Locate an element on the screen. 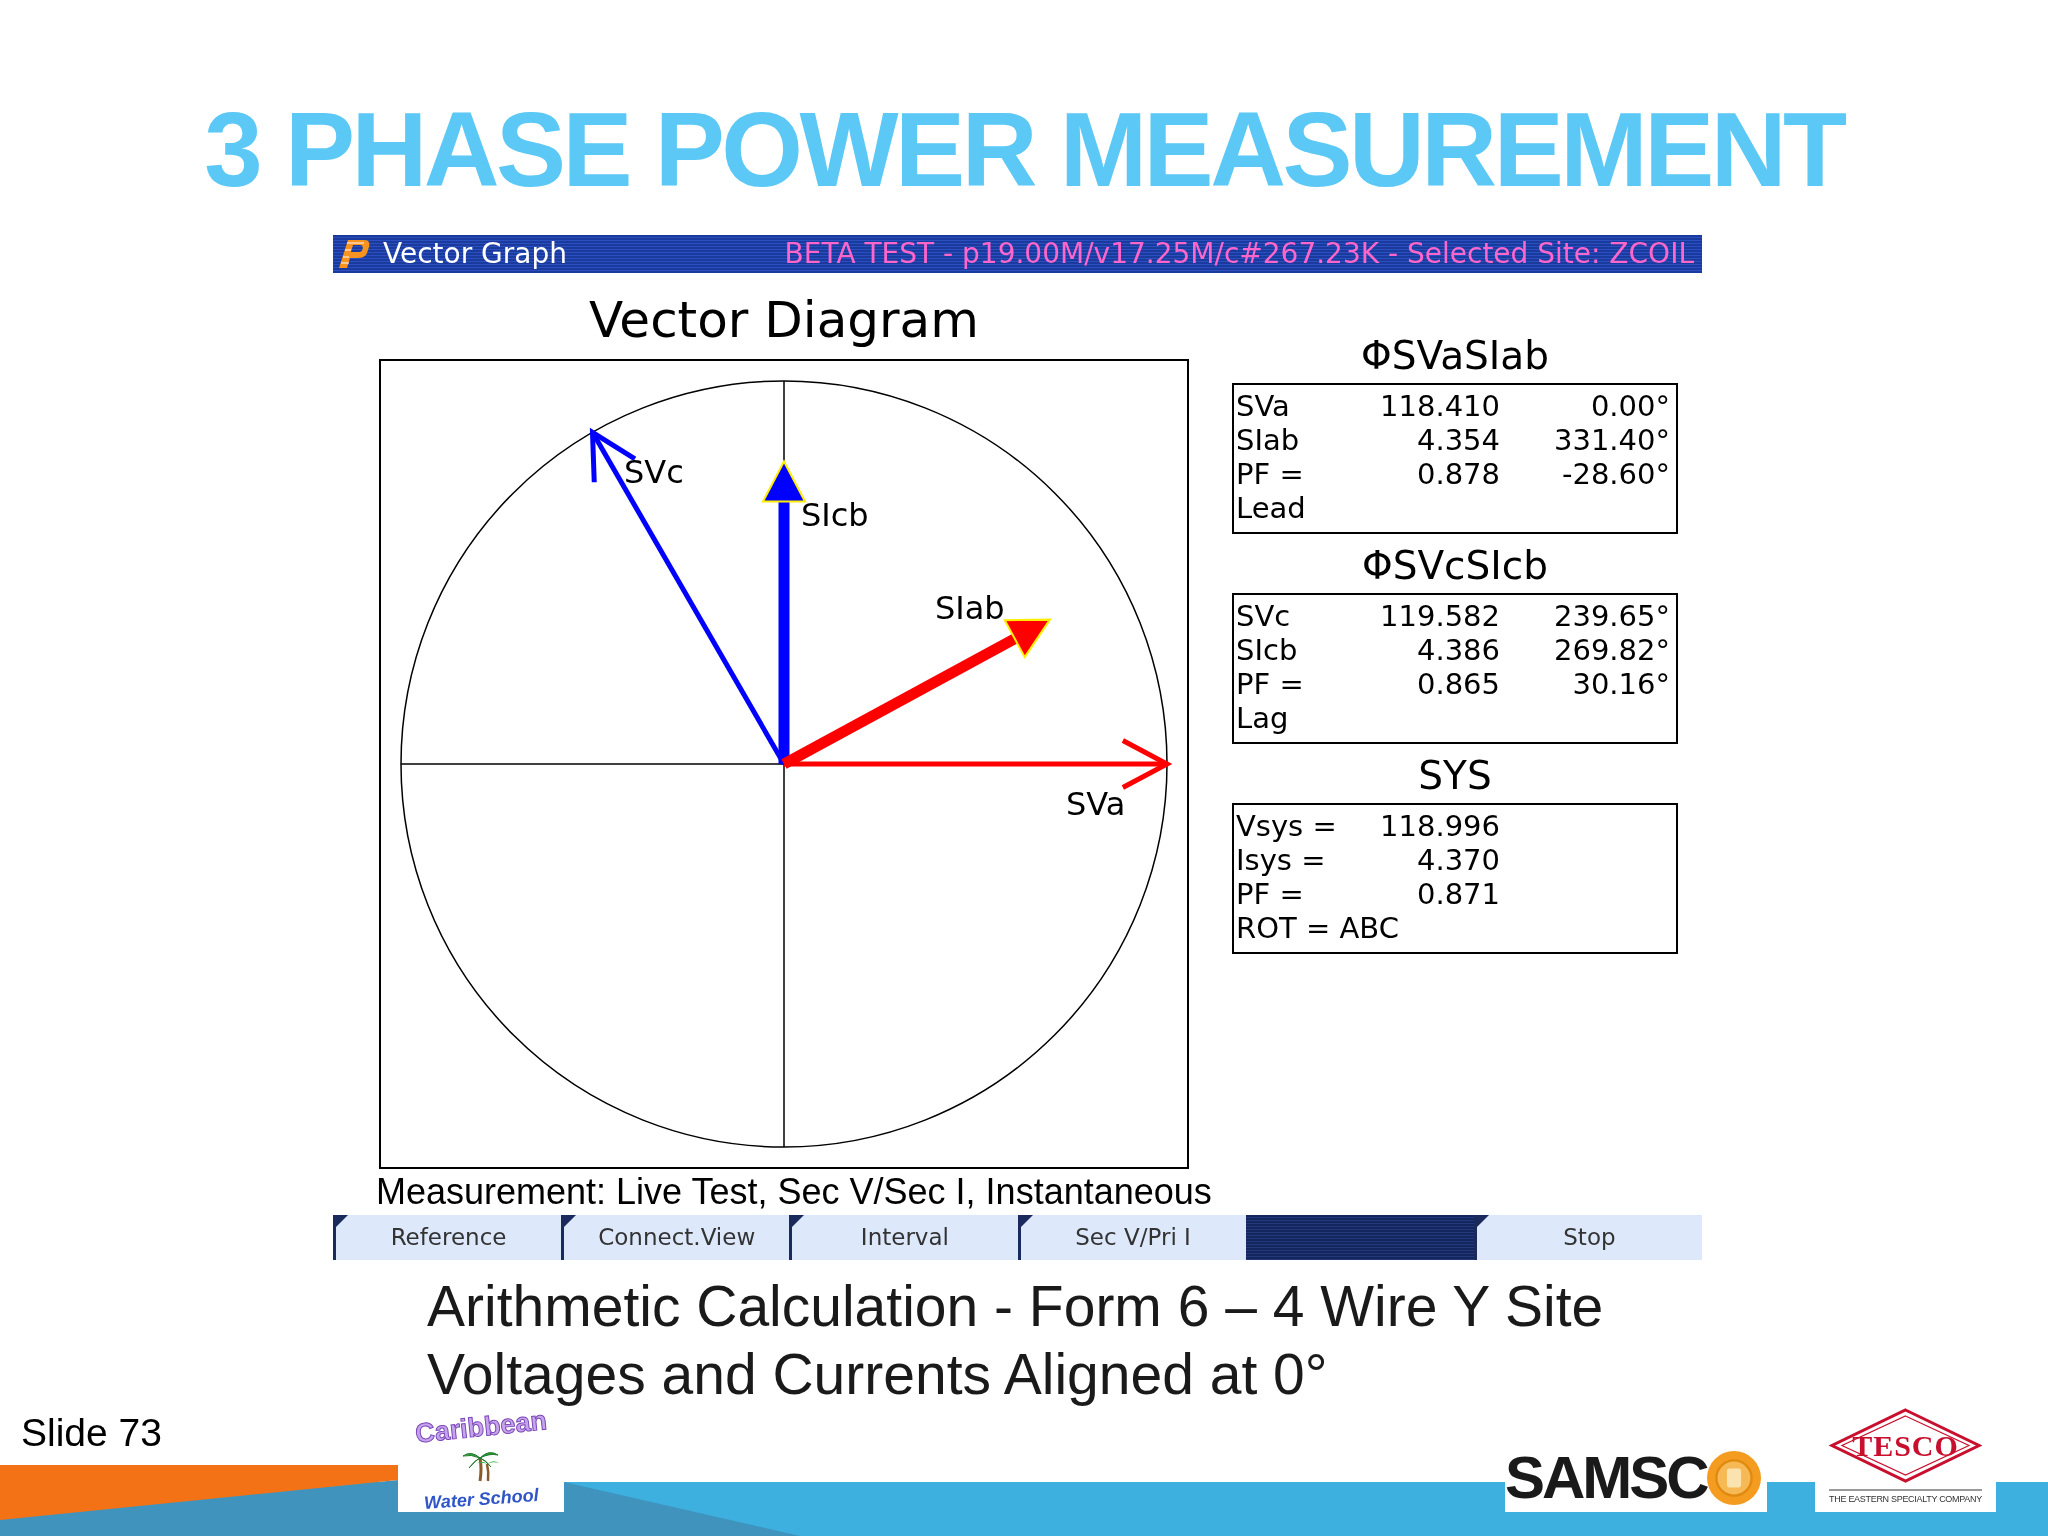 The image size is (2048, 1536). softkey-button: Sec V/Pri I is located at coordinates (1131, 1237).